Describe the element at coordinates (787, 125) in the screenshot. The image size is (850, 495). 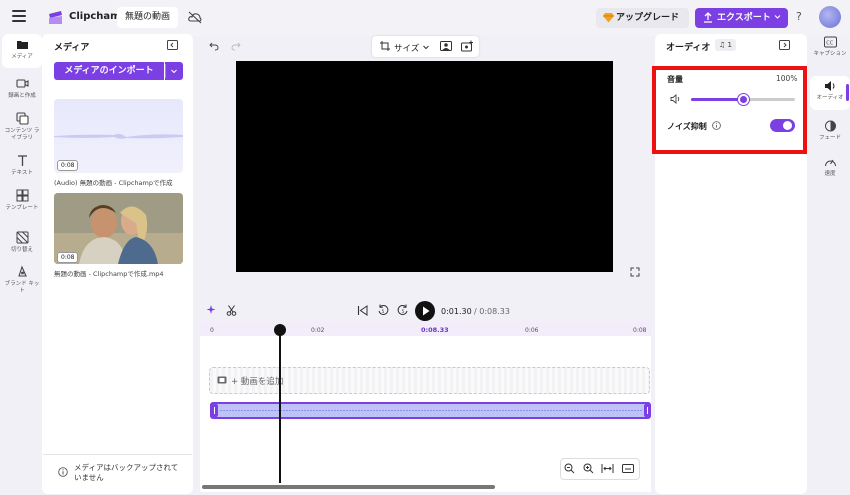
I see `toggle-knob` at that location.